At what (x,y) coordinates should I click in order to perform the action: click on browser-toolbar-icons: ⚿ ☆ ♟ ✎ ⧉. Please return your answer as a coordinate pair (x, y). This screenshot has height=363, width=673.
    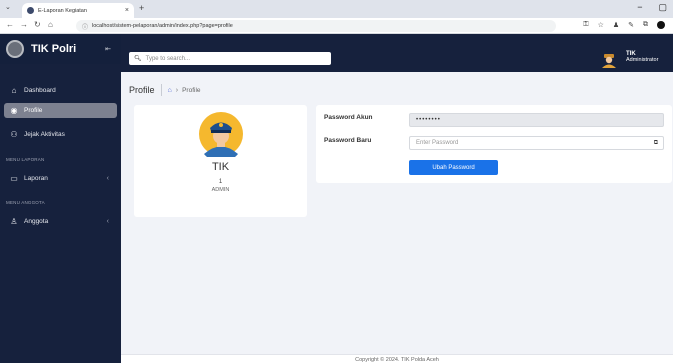
    Looking at the image, I should click on (624, 25).